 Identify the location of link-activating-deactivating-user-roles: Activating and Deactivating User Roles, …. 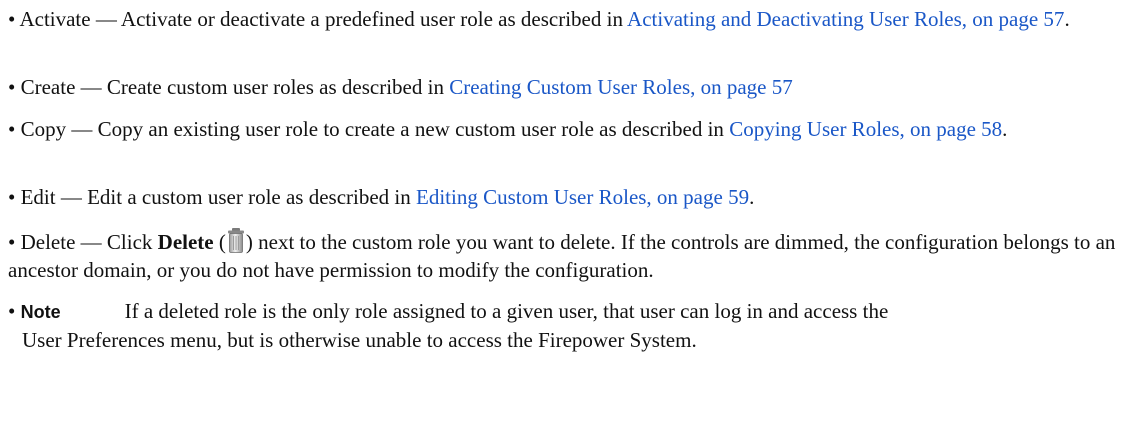
(845, 19).